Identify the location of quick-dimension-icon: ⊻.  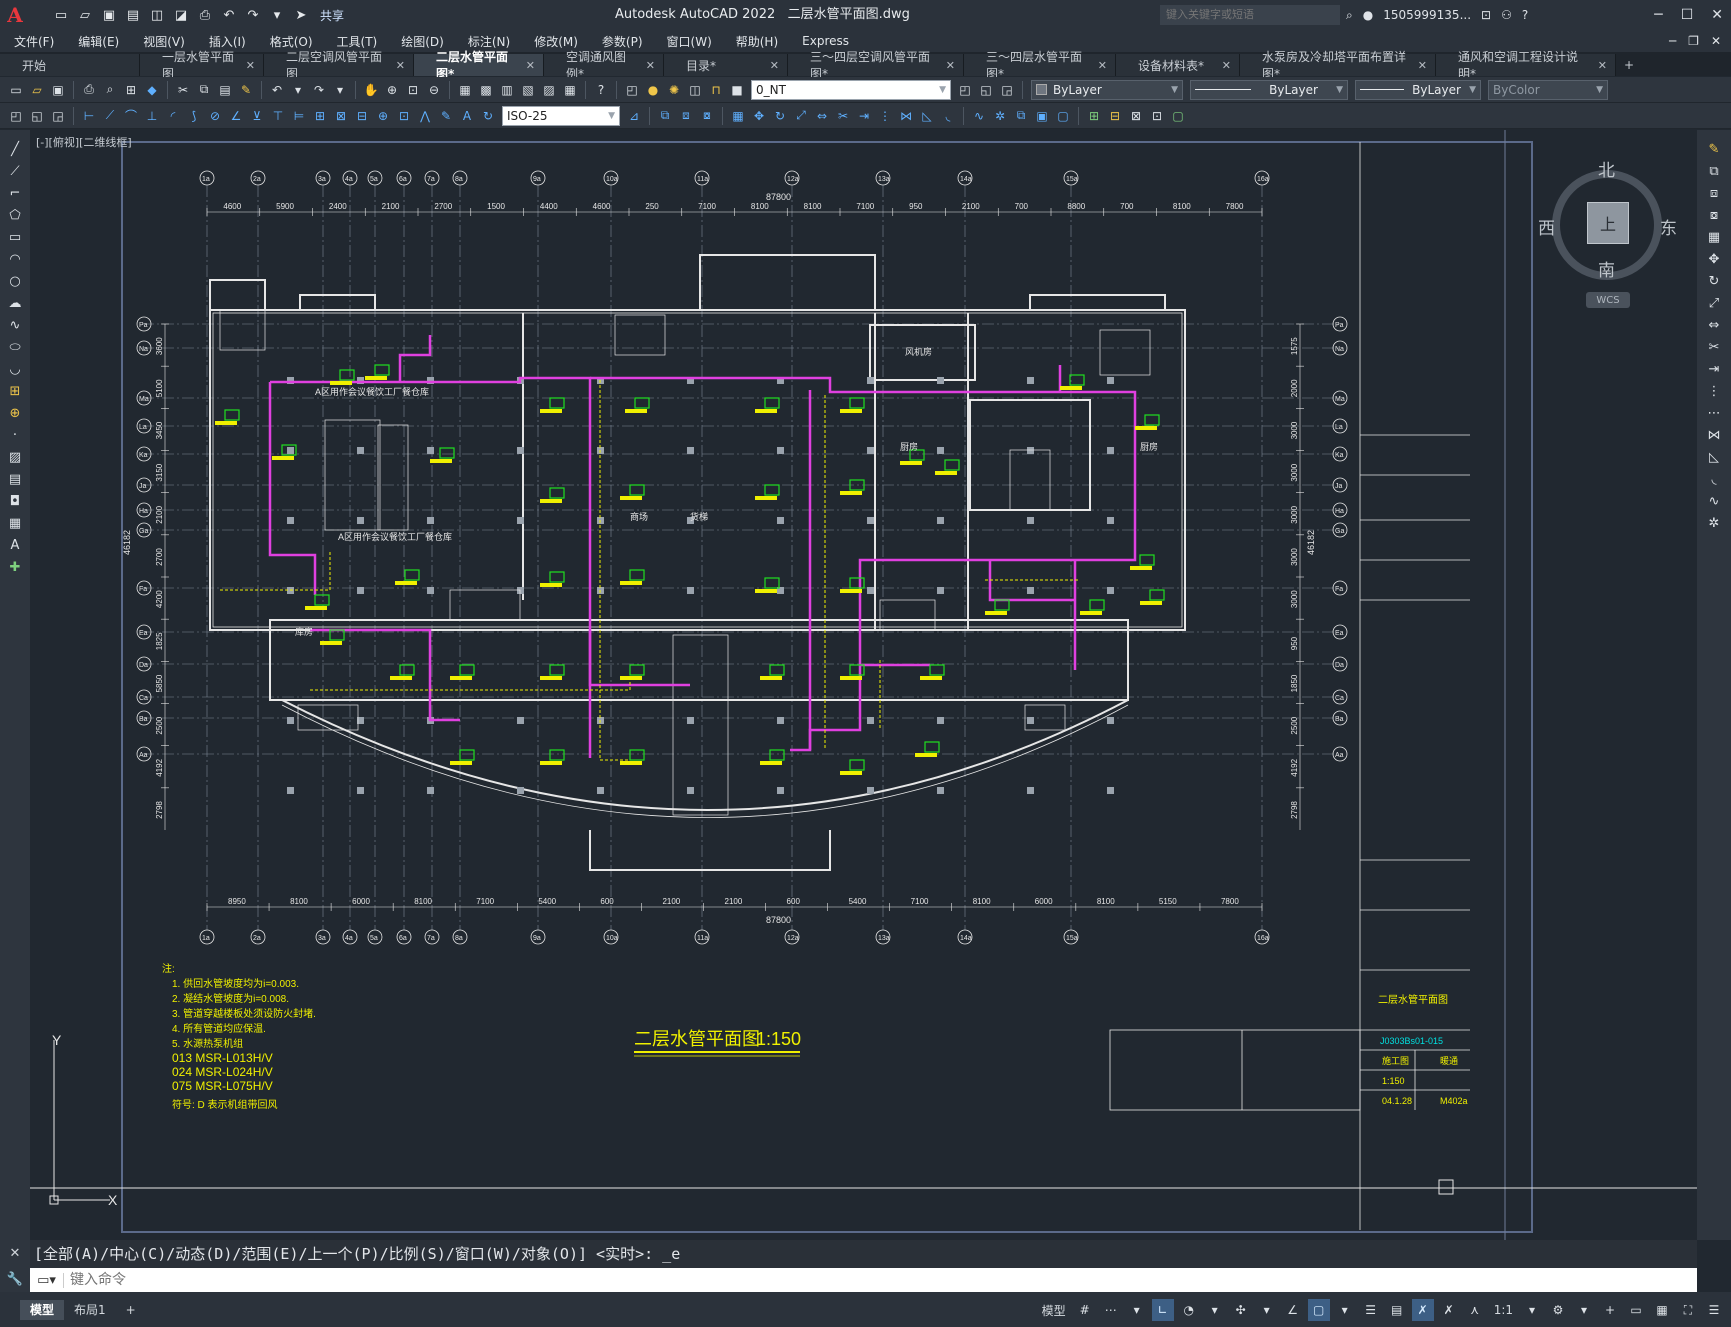
(257, 116).